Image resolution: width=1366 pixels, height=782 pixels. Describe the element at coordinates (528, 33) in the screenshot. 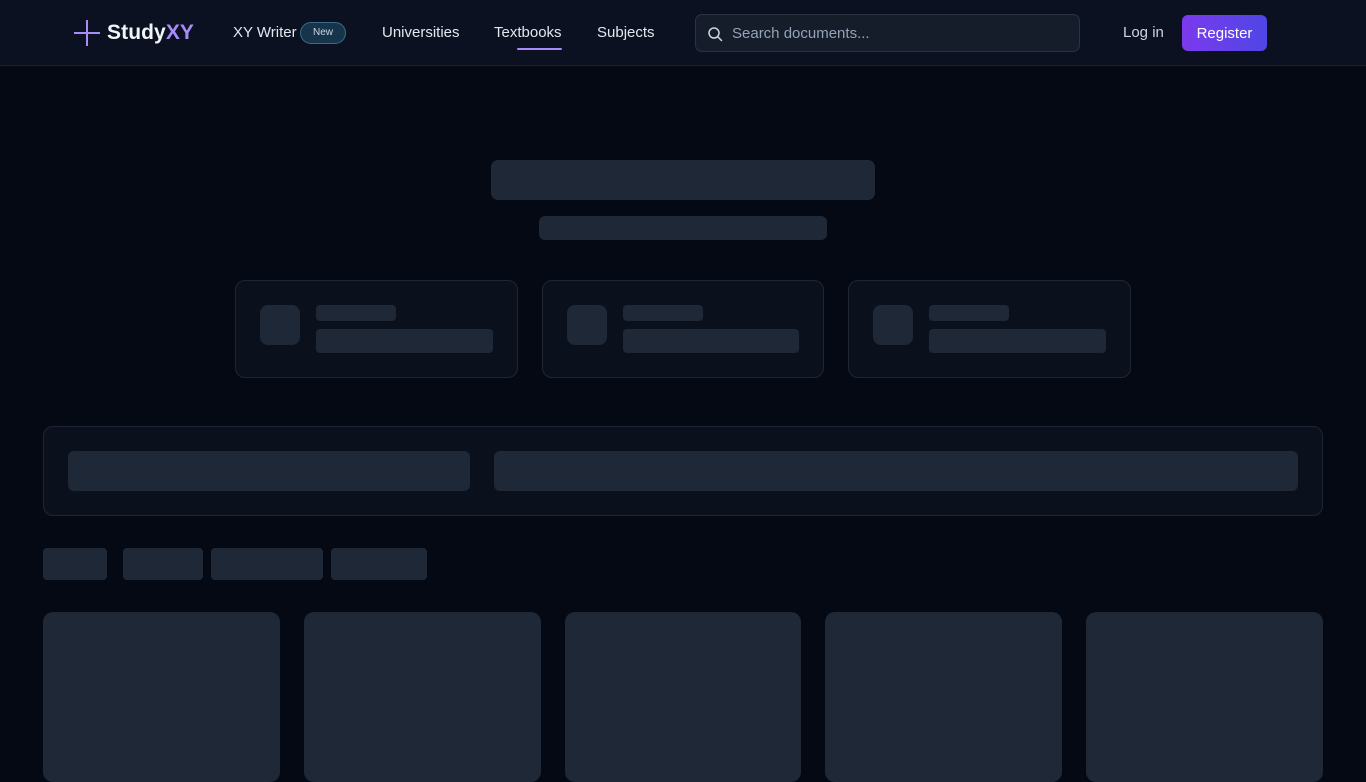

I see `nav-textbooks: Textbooks` at that location.